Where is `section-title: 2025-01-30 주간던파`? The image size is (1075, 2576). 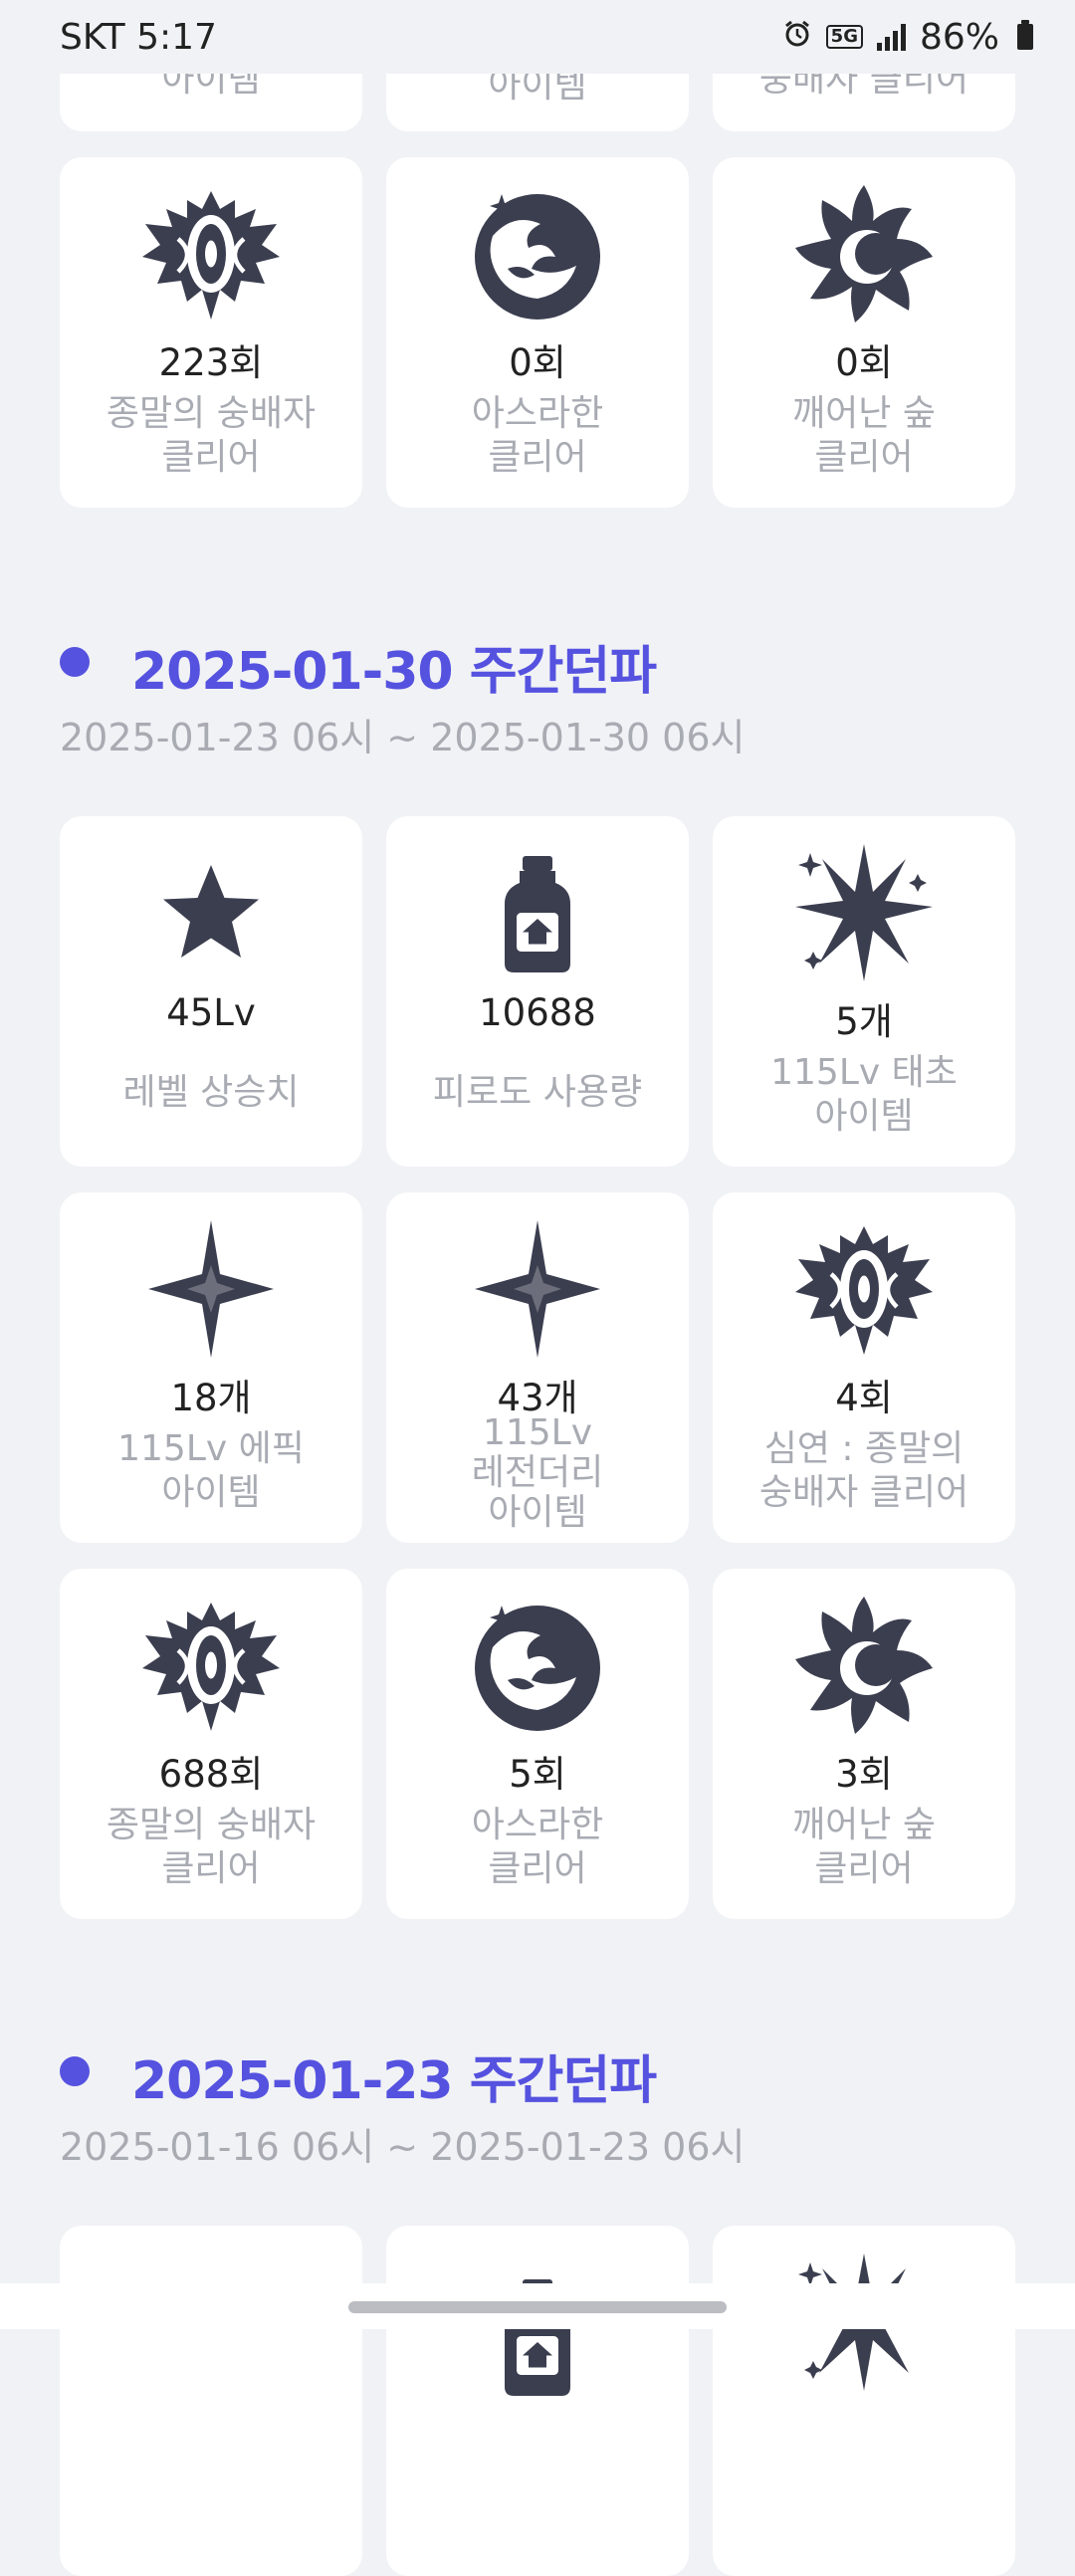 section-title: 2025-01-30 주간던파 is located at coordinates (394, 672).